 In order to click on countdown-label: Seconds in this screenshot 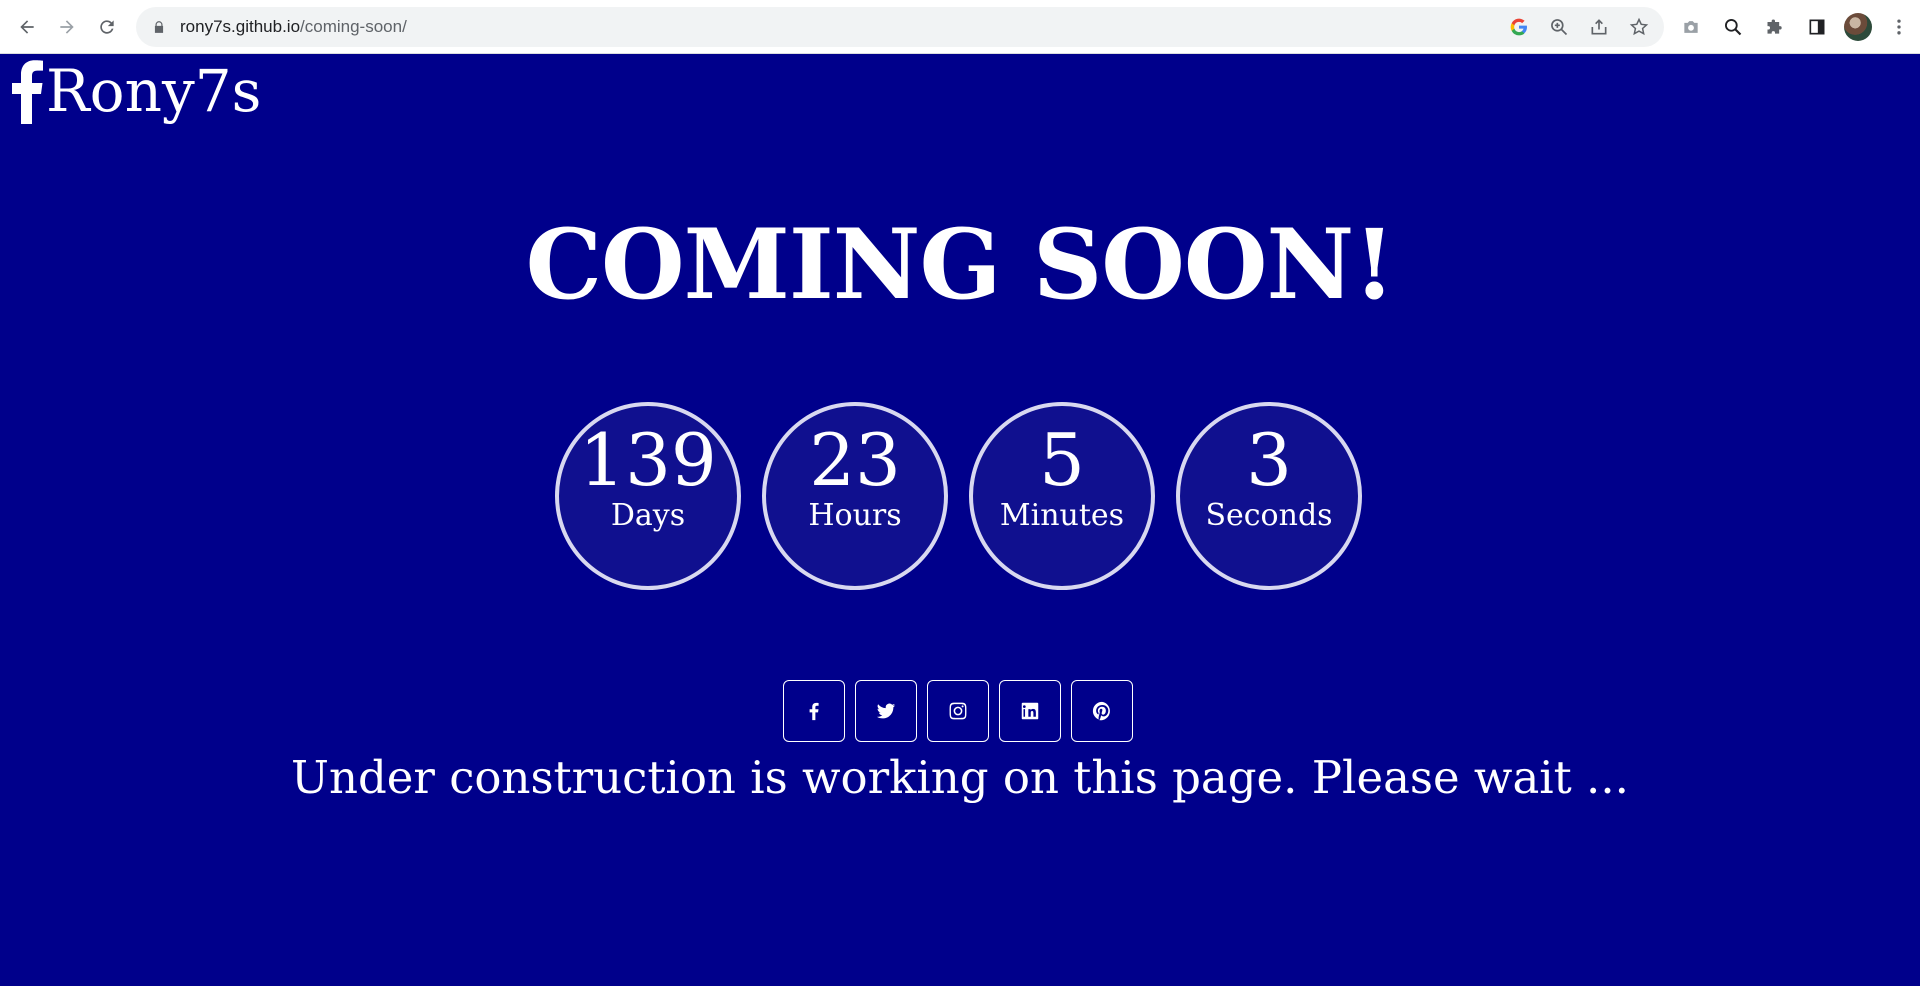, I will do `click(1269, 515)`.